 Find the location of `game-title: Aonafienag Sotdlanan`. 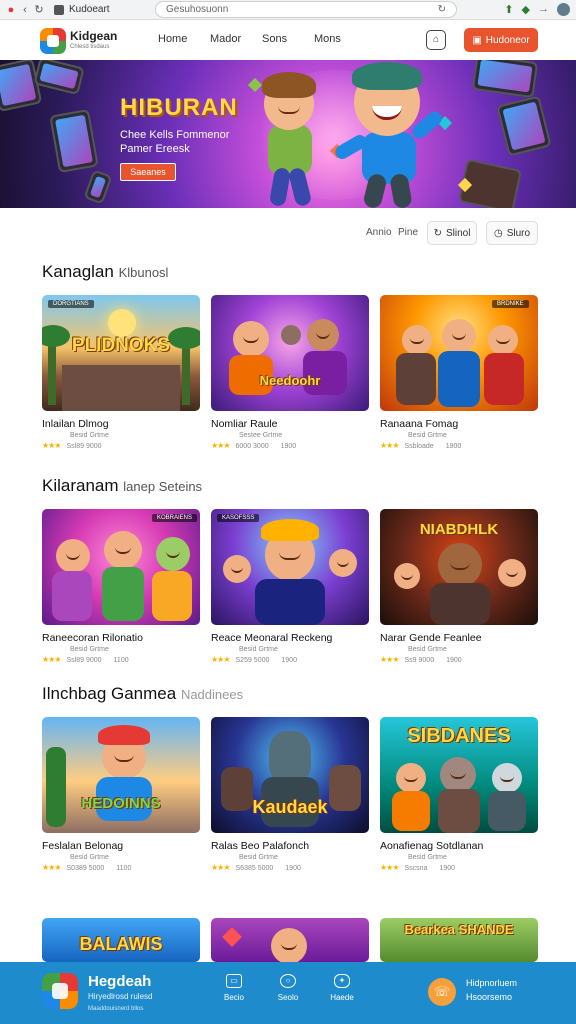

game-title: Aonafienag Sotdlanan is located at coordinates (459, 846).